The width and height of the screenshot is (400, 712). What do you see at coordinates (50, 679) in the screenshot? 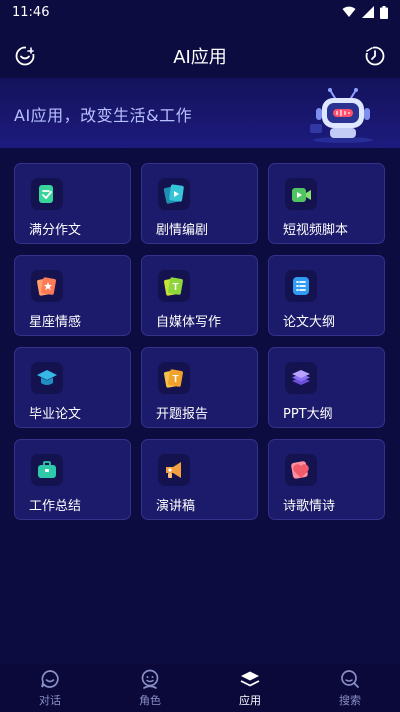
I see `chat-icon` at bounding box center [50, 679].